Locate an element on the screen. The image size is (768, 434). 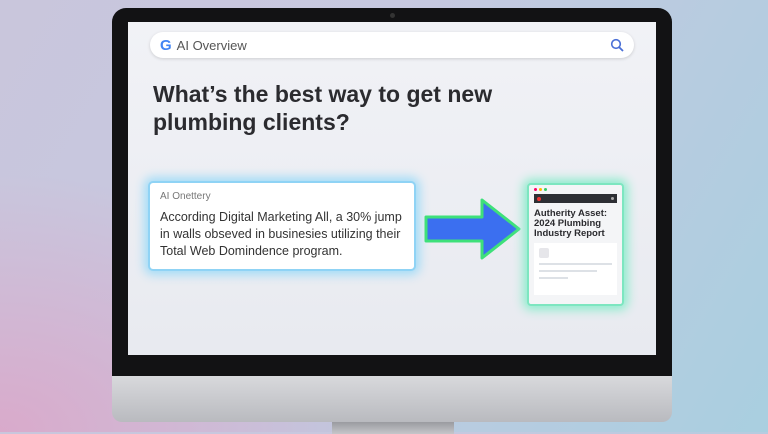
card-header-bar is located at coordinates (575, 198).